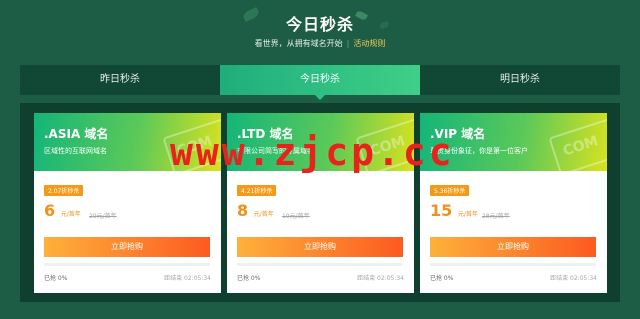 The width and height of the screenshot is (640, 319). What do you see at coordinates (520, 80) in the screenshot?
I see `tab-tomorrow: 明日秒杀` at bounding box center [520, 80].